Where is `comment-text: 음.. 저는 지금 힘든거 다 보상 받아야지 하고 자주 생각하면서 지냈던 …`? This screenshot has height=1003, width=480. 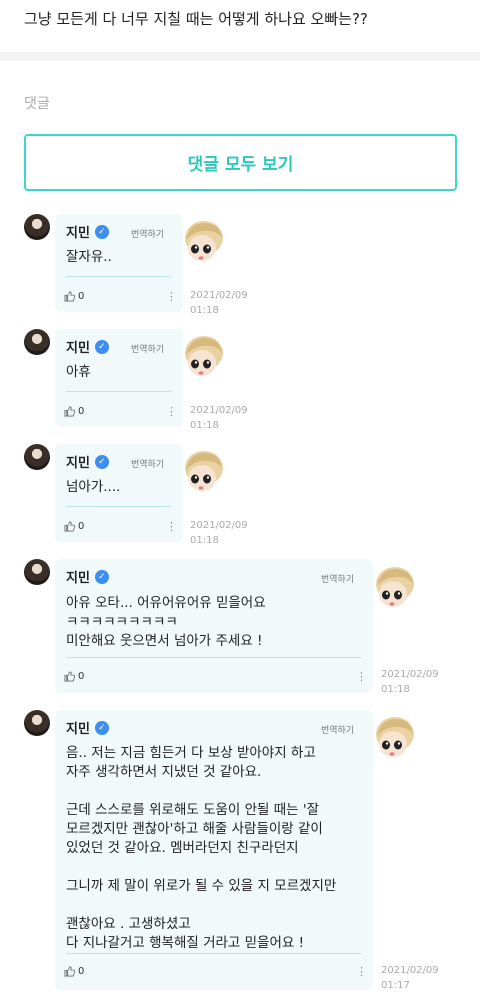
comment-text: 음.. 저는 지금 힘든거 다 보상 받아야지 하고 자주 생각하면서 지냈던 … is located at coordinates (201, 848).